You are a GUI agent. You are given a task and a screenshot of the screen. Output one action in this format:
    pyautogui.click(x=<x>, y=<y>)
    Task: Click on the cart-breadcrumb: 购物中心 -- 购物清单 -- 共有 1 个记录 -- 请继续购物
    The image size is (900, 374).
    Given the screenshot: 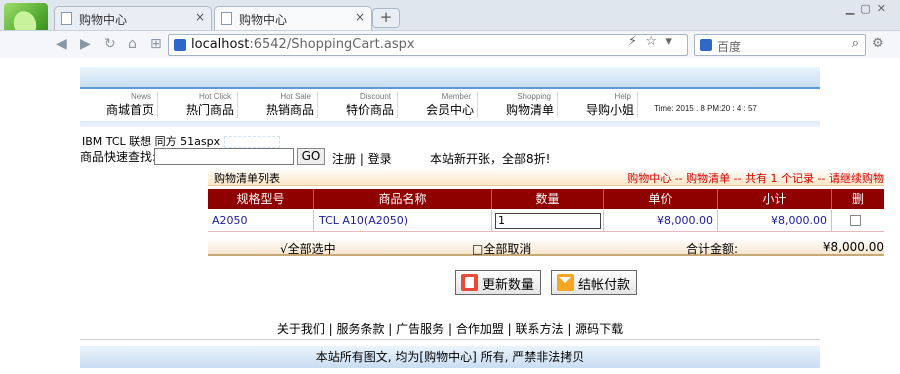 What is the action you would take?
    pyautogui.click(x=755, y=178)
    